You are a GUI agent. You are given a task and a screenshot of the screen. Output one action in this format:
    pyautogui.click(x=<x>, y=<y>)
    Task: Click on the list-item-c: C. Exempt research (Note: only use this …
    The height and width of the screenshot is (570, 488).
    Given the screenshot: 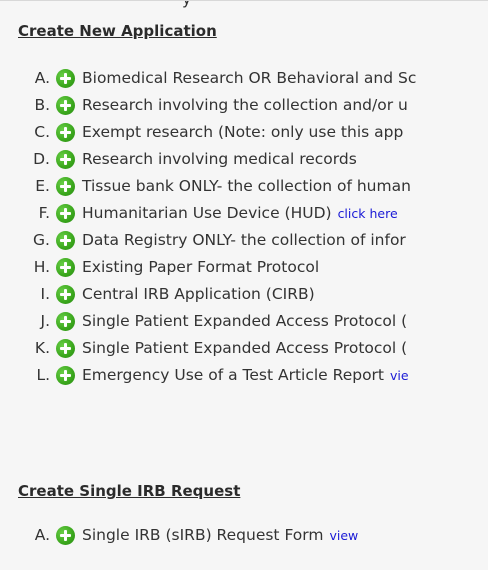 What is the action you would take?
    pyautogui.click(x=212, y=132)
    